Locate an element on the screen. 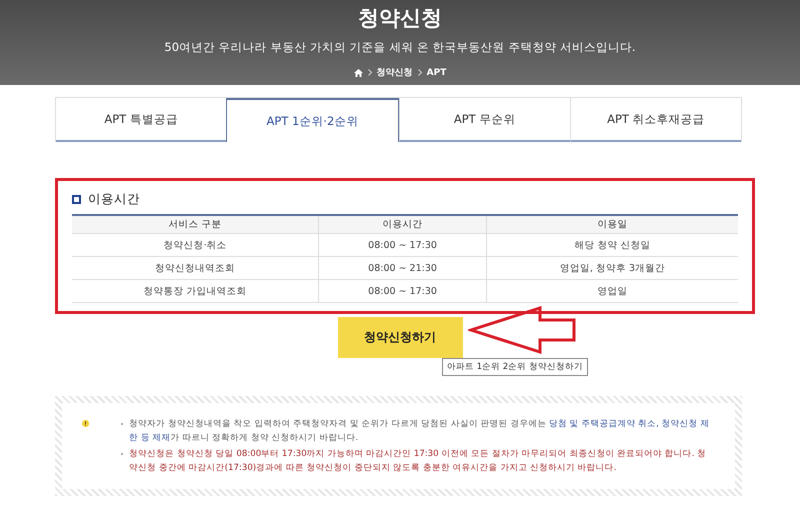  page-subtitle: 50여년간 우리나라 부동산 가치의 기준을 세워 온 한국부동산원 주택청약 서비스입니다. is located at coordinates (400, 47).